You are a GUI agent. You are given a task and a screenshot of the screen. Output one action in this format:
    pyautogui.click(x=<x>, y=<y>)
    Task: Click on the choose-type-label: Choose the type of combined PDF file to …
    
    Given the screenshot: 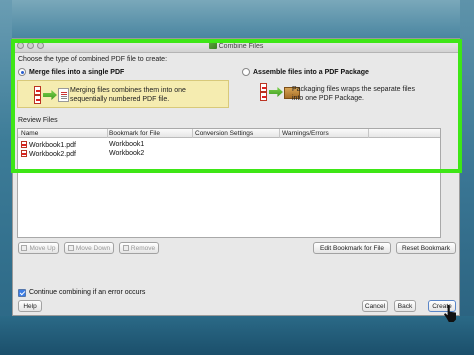 What is the action you would take?
    pyautogui.click(x=93, y=59)
    